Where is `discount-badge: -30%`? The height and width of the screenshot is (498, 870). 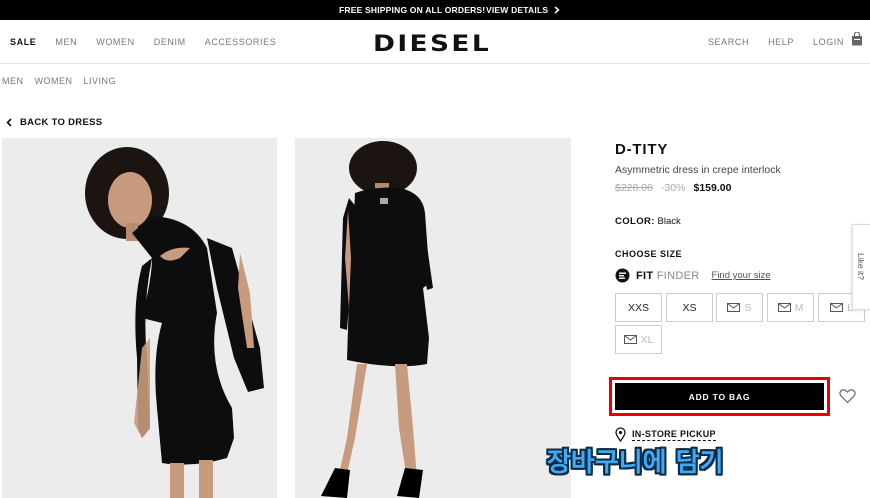
discount-badge: -30% is located at coordinates (673, 188).